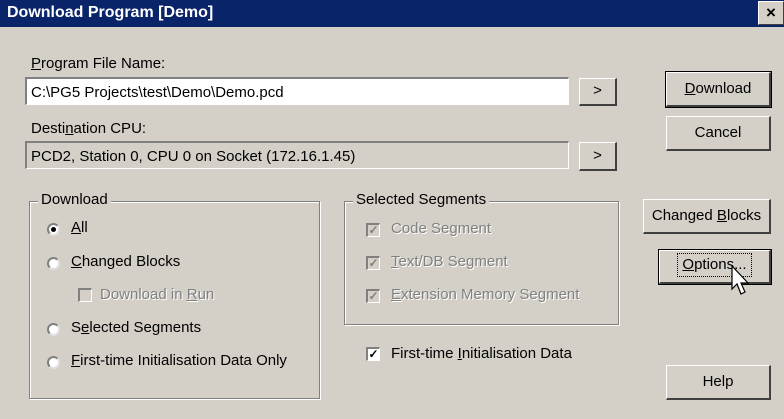 This screenshot has width=784, height=419. What do you see at coordinates (373, 230) in the screenshot?
I see `code-segment-checkbox: ✓` at bounding box center [373, 230].